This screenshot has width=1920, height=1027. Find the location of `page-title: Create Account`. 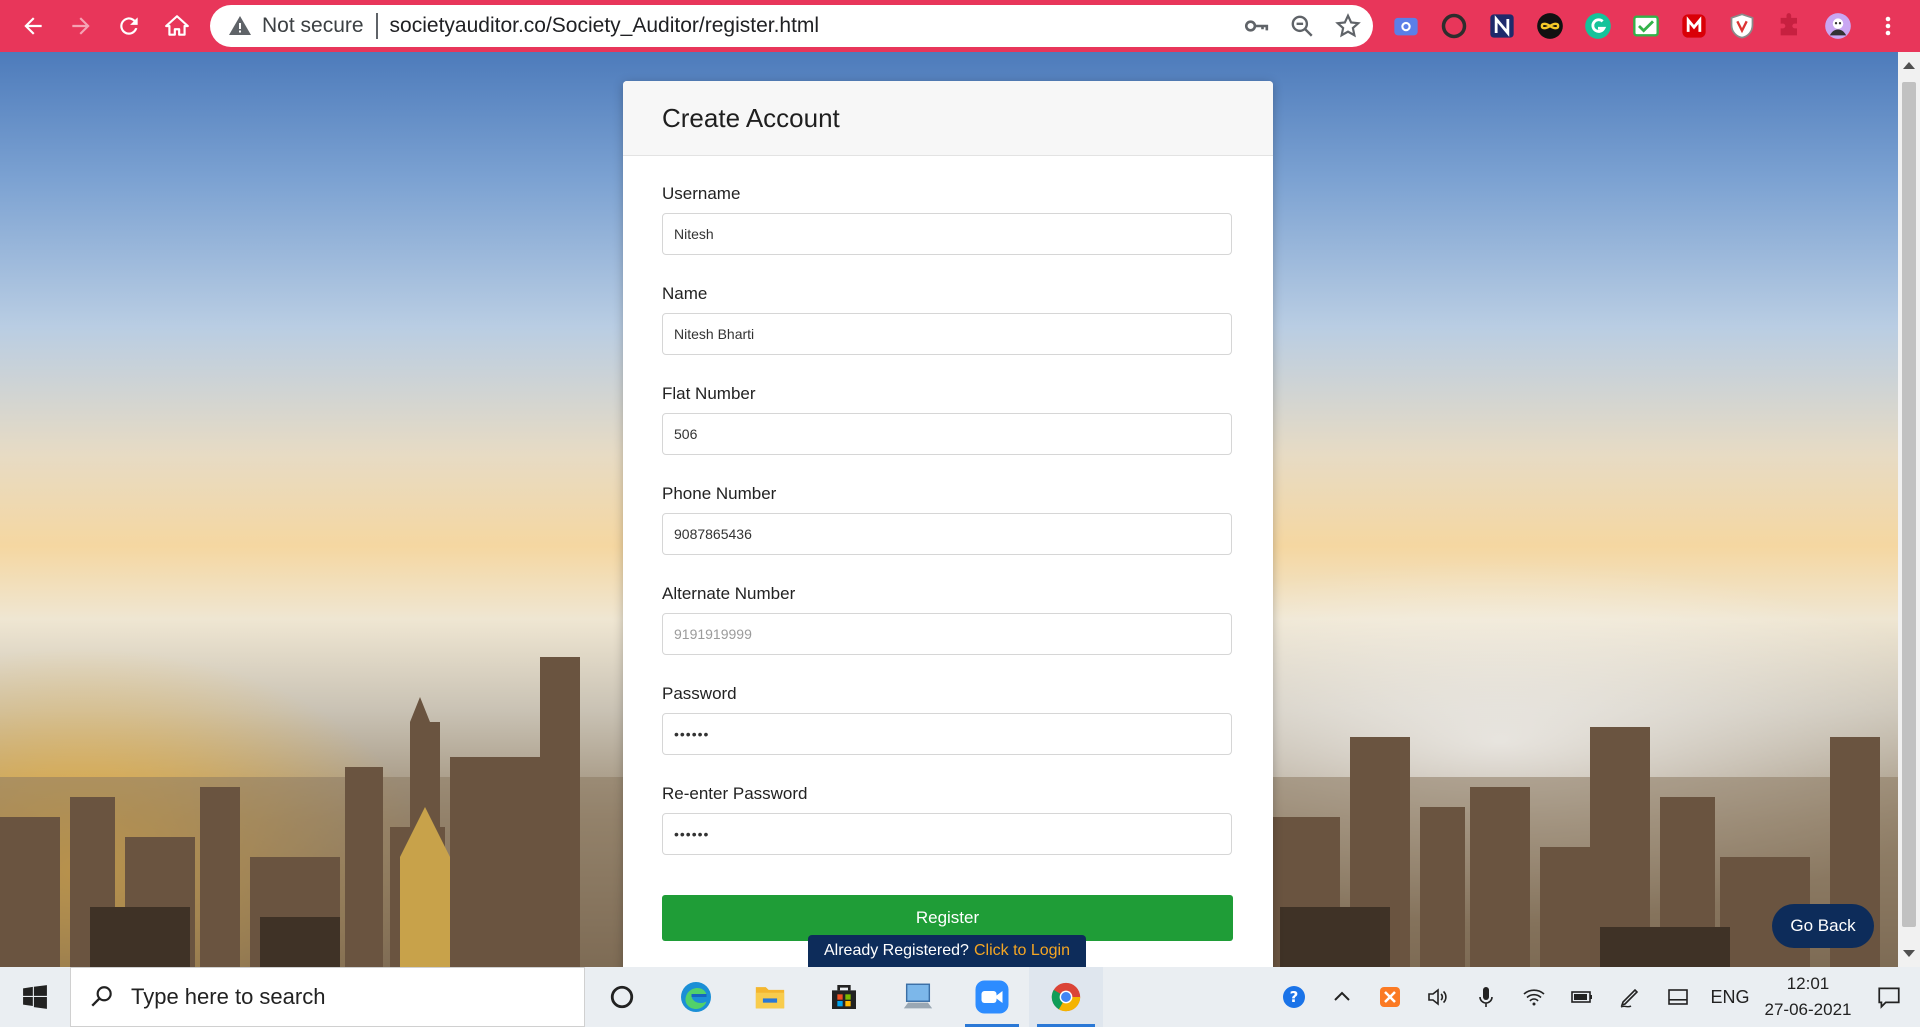

page-title: Create Account is located at coordinates (751, 118).